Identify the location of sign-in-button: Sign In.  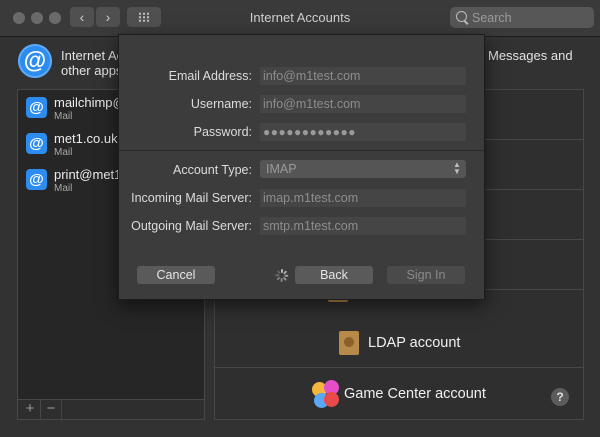
(426, 275).